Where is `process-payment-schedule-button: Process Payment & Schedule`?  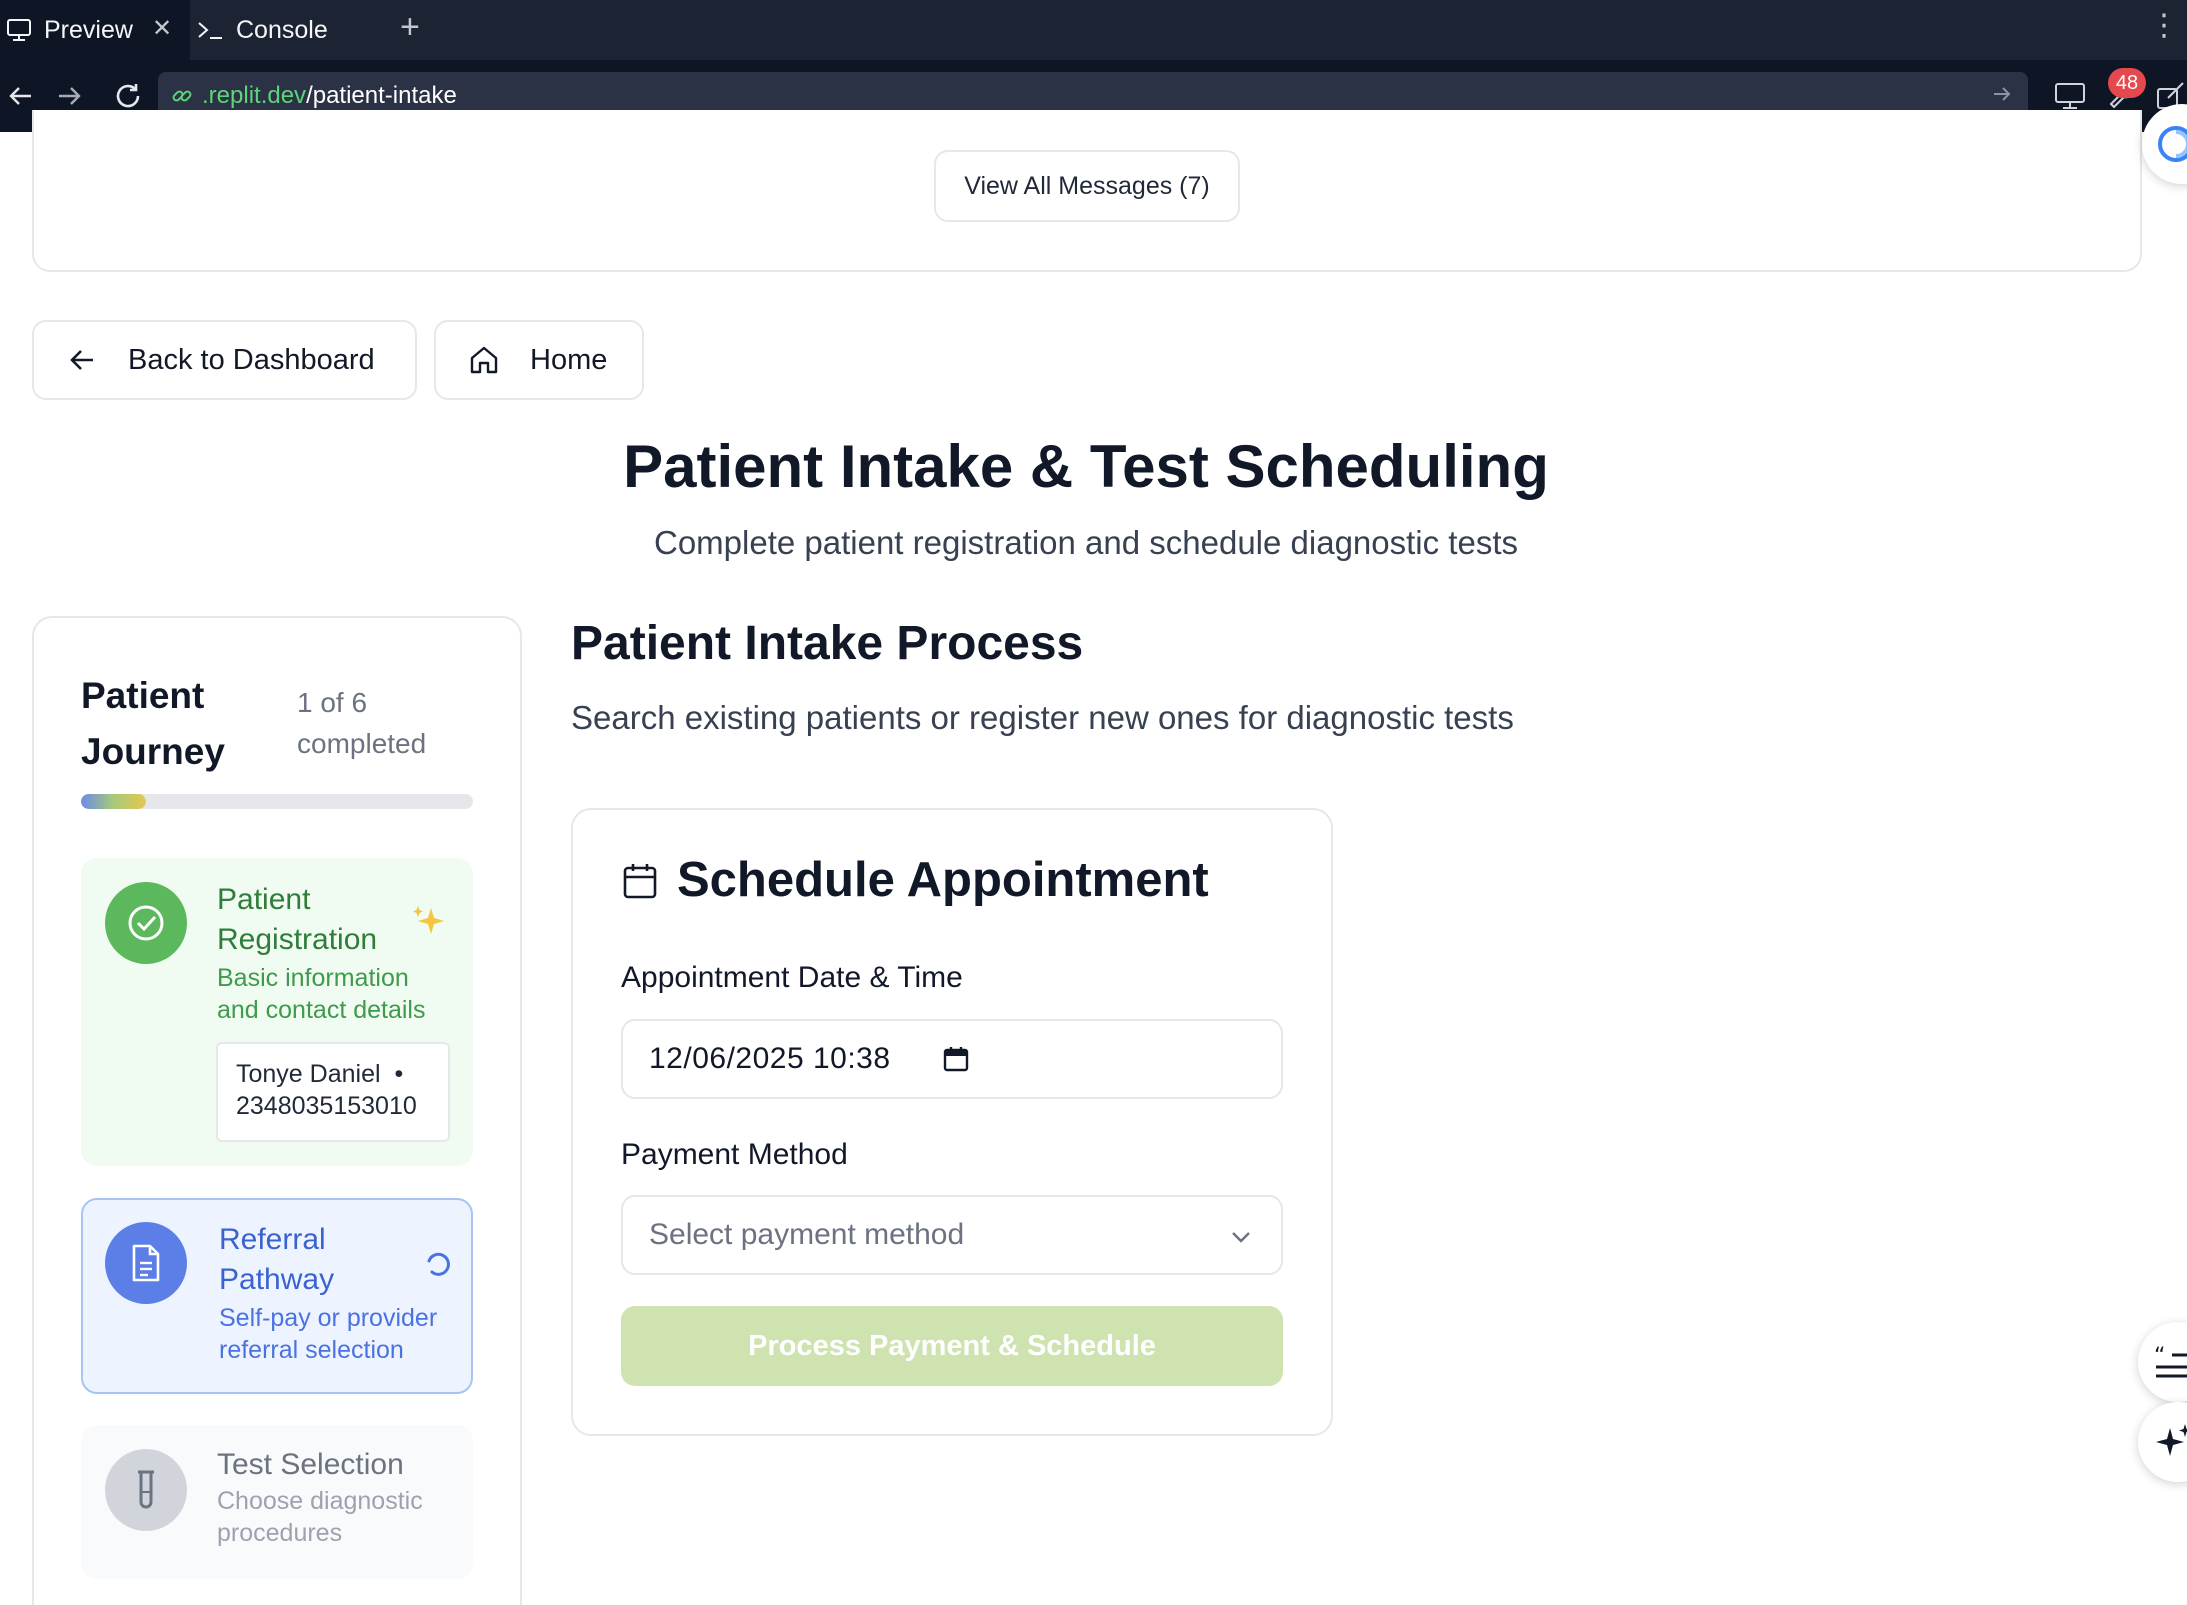
process-payment-schedule-button: Process Payment & Schedule is located at coordinates (952, 1346).